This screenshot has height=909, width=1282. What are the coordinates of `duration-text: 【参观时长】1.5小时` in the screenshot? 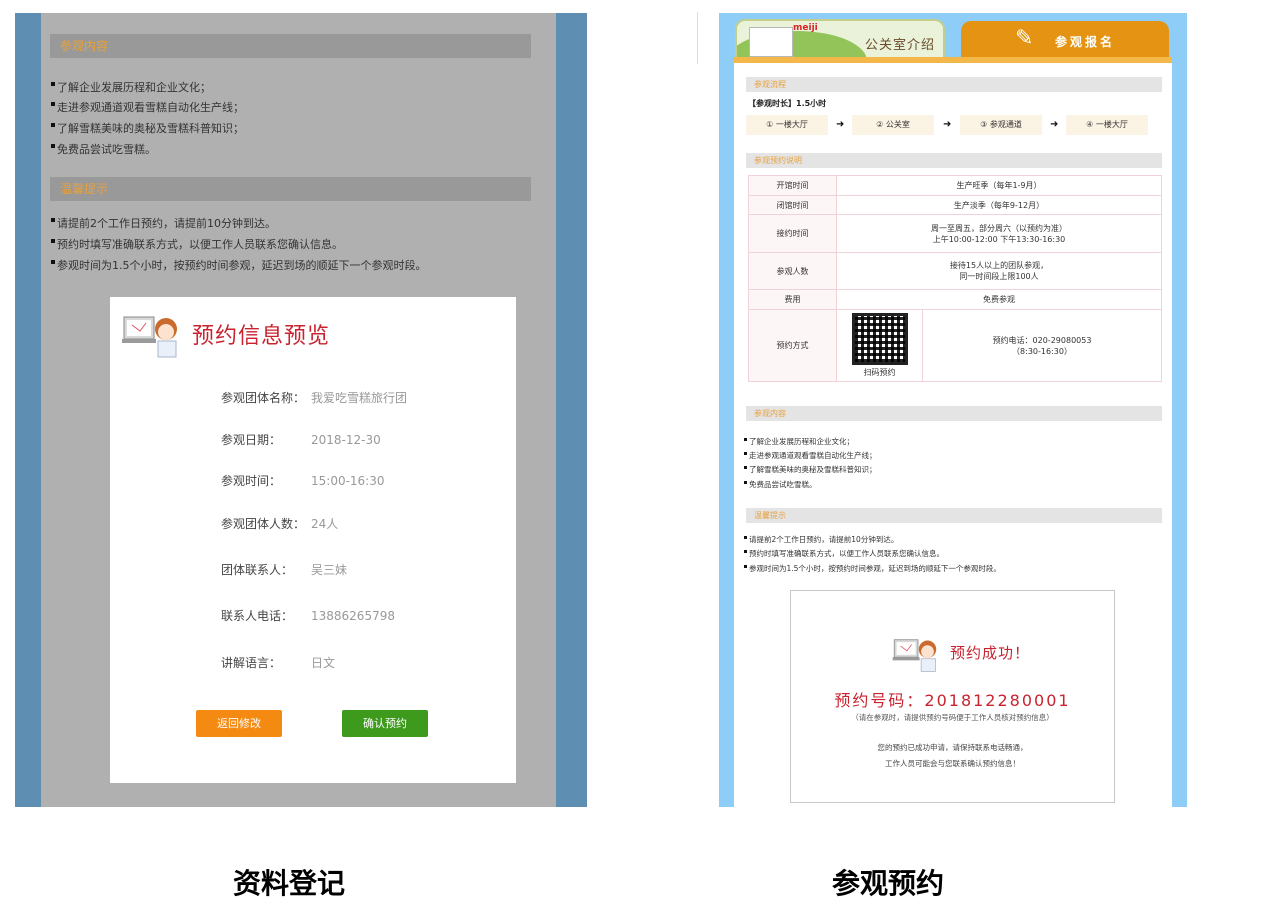 It's located at (787, 103).